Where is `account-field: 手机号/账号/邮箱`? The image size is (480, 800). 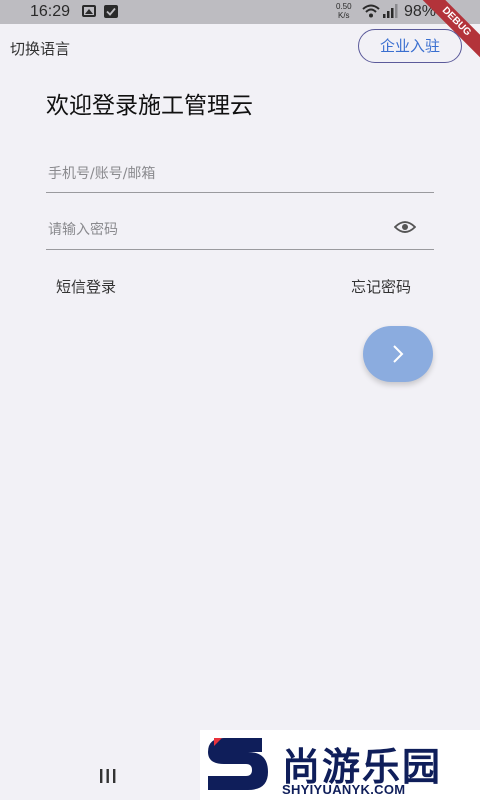 account-field: 手机号/账号/邮箱 is located at coordinates (240, 171).